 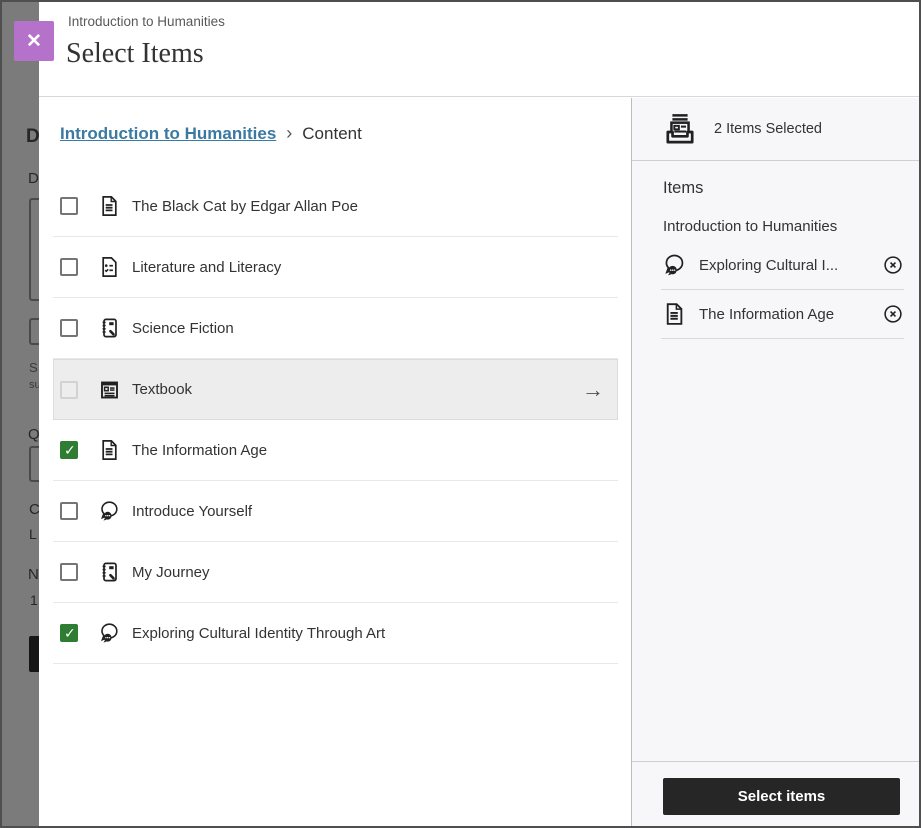 I want to click on item-label: Science Fiction, so click(x=183, y=328).